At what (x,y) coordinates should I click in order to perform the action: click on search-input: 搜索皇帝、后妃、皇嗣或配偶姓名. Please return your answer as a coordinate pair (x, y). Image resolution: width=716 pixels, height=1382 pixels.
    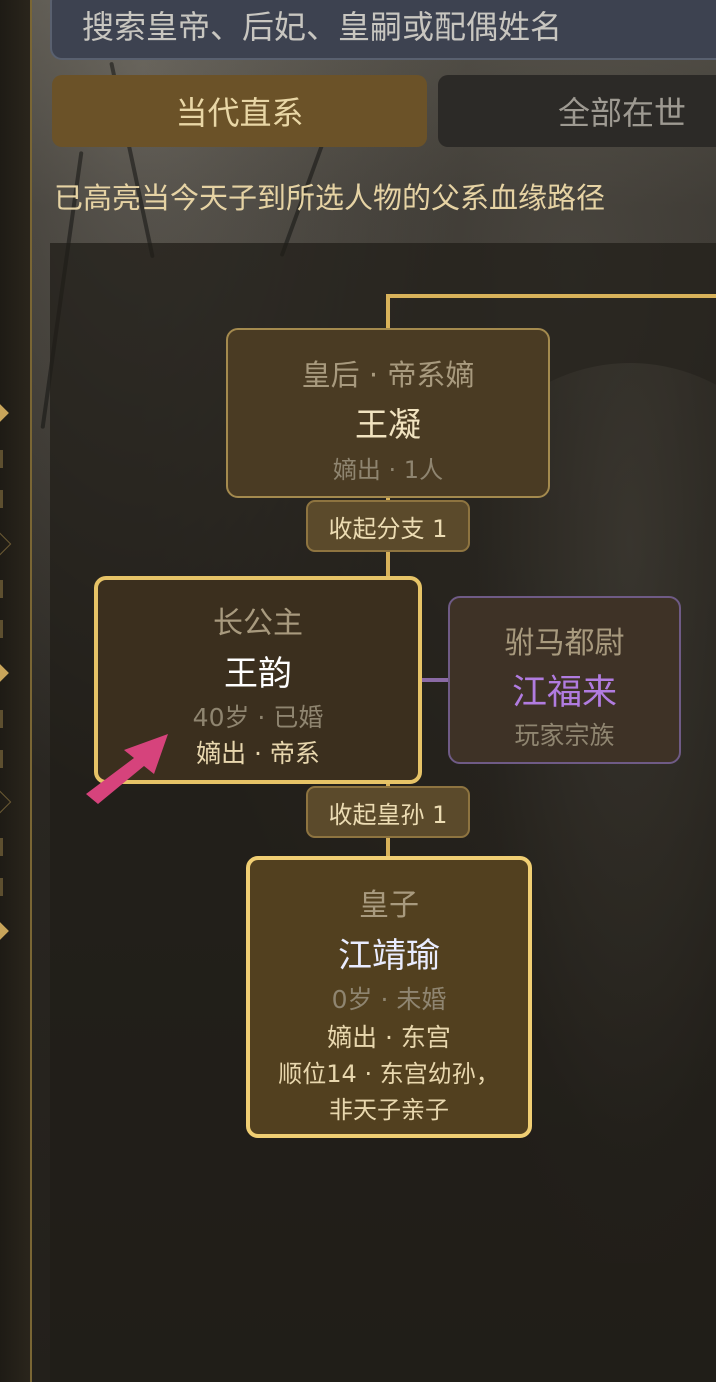
    Looking at the image, I should click on (383, 30).